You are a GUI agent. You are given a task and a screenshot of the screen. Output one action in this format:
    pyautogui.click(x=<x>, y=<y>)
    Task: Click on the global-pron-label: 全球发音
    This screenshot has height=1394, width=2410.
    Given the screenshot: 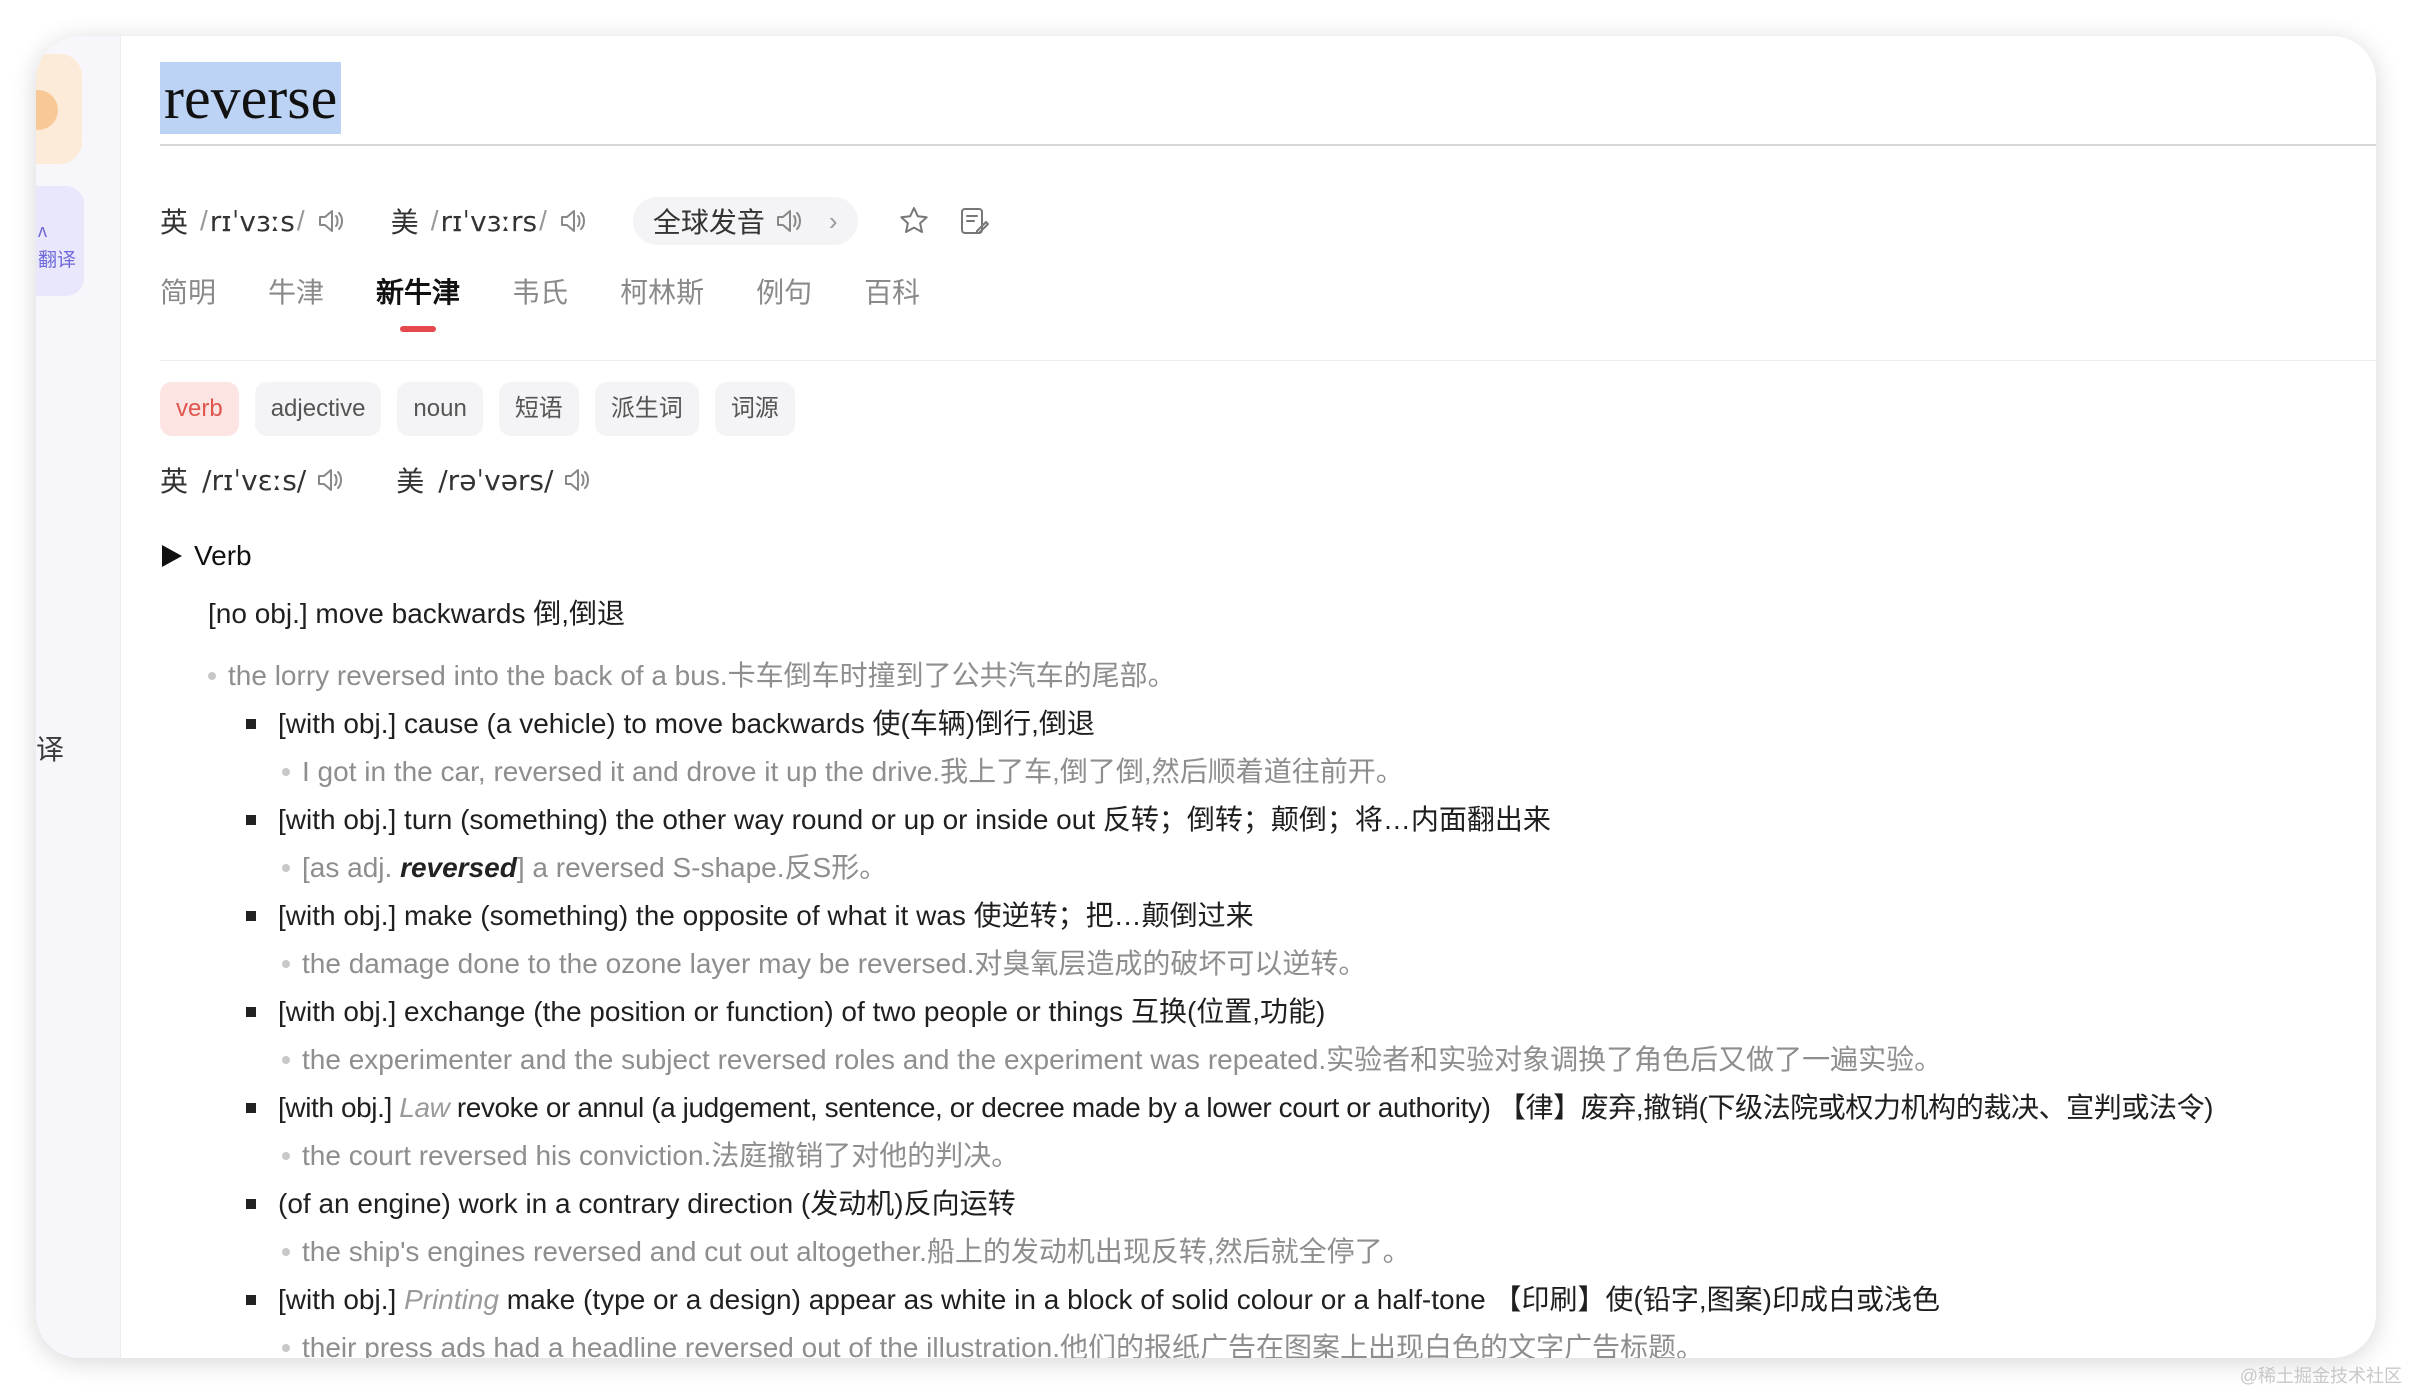 What is the action you would take?
    pyautogui.click(x=708, y=222)
    